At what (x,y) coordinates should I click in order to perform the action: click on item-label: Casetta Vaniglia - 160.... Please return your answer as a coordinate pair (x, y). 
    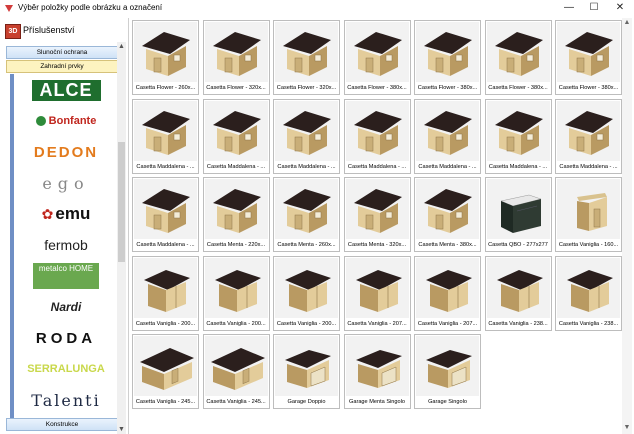
    Looking at the image, I should click on (588, 245).